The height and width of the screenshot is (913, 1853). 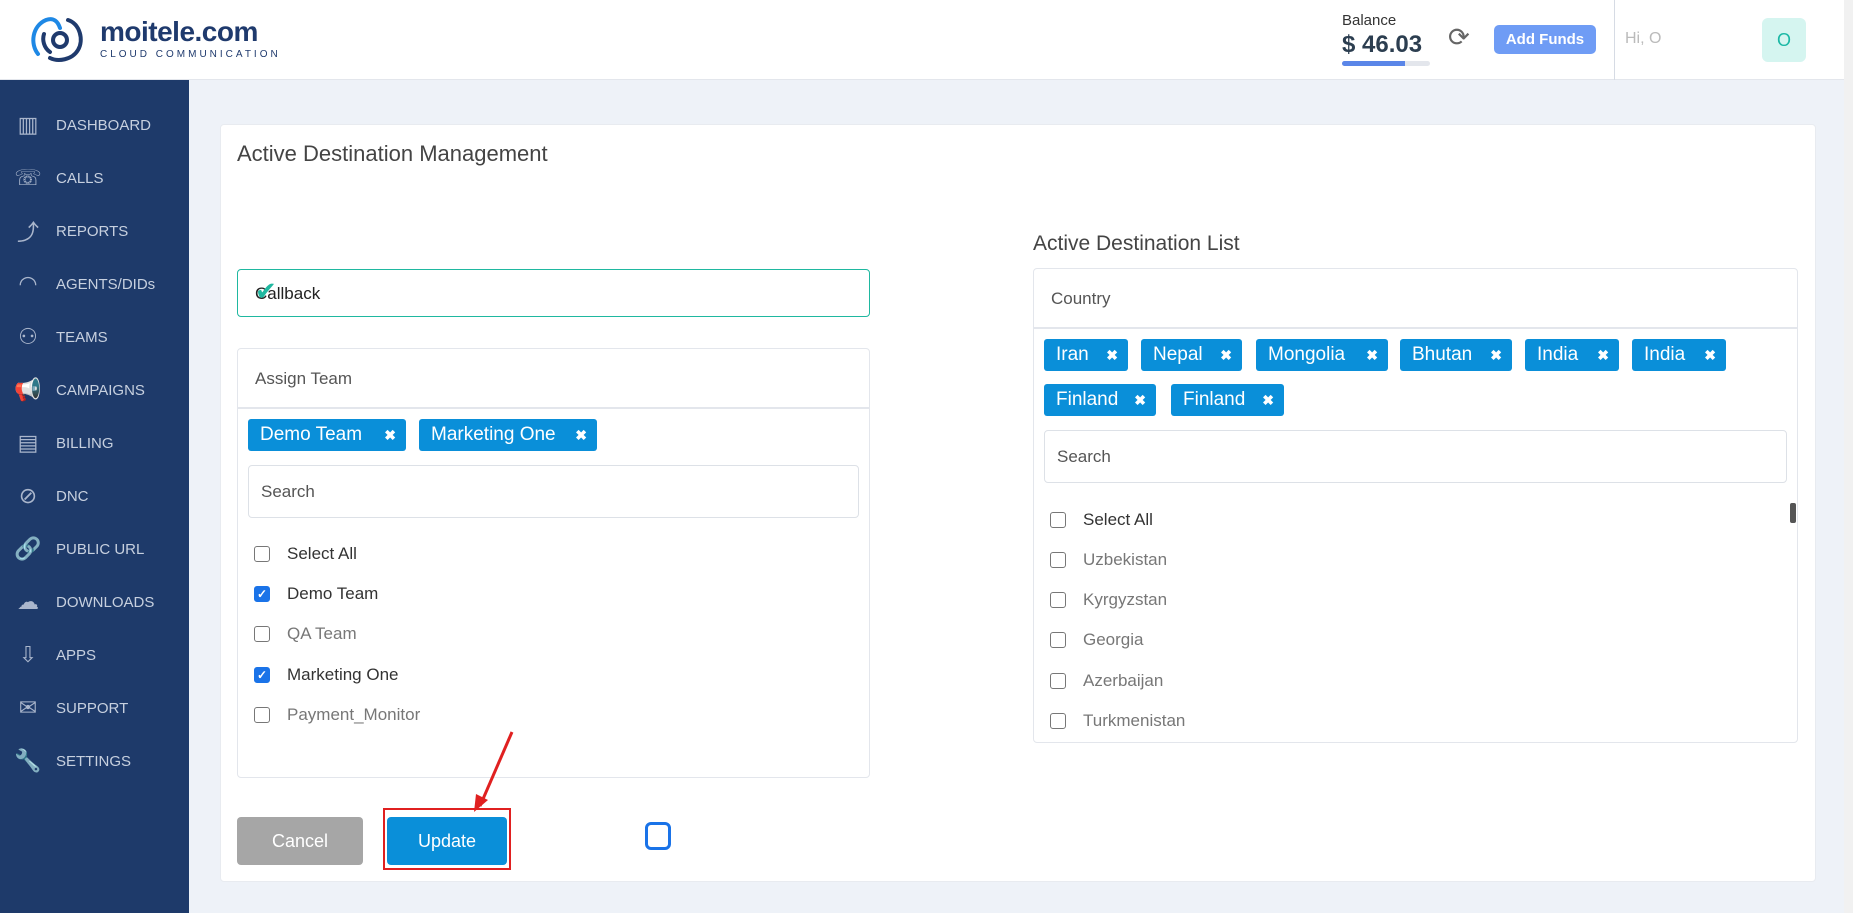 What do you see at coordinates (1614, 40) in the screenshot?
I see `header-divider` at bounding box center [1614, 40].